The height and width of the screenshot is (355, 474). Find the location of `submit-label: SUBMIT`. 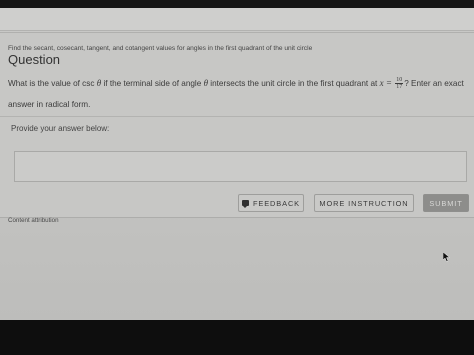

submit-label: SUBMIT is located at coordinates (446, 203).